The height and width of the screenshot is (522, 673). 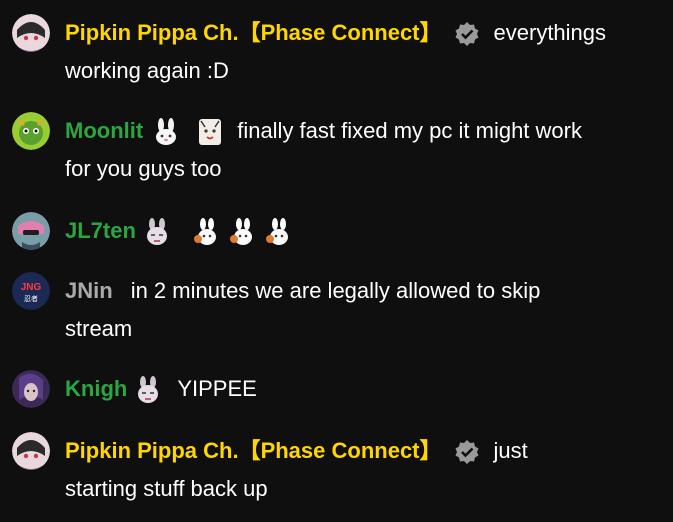 What do you see at coordinates (100, 230) in the screenshot?
I see `author-name: JL7ten` at bounding box center [100, 230].